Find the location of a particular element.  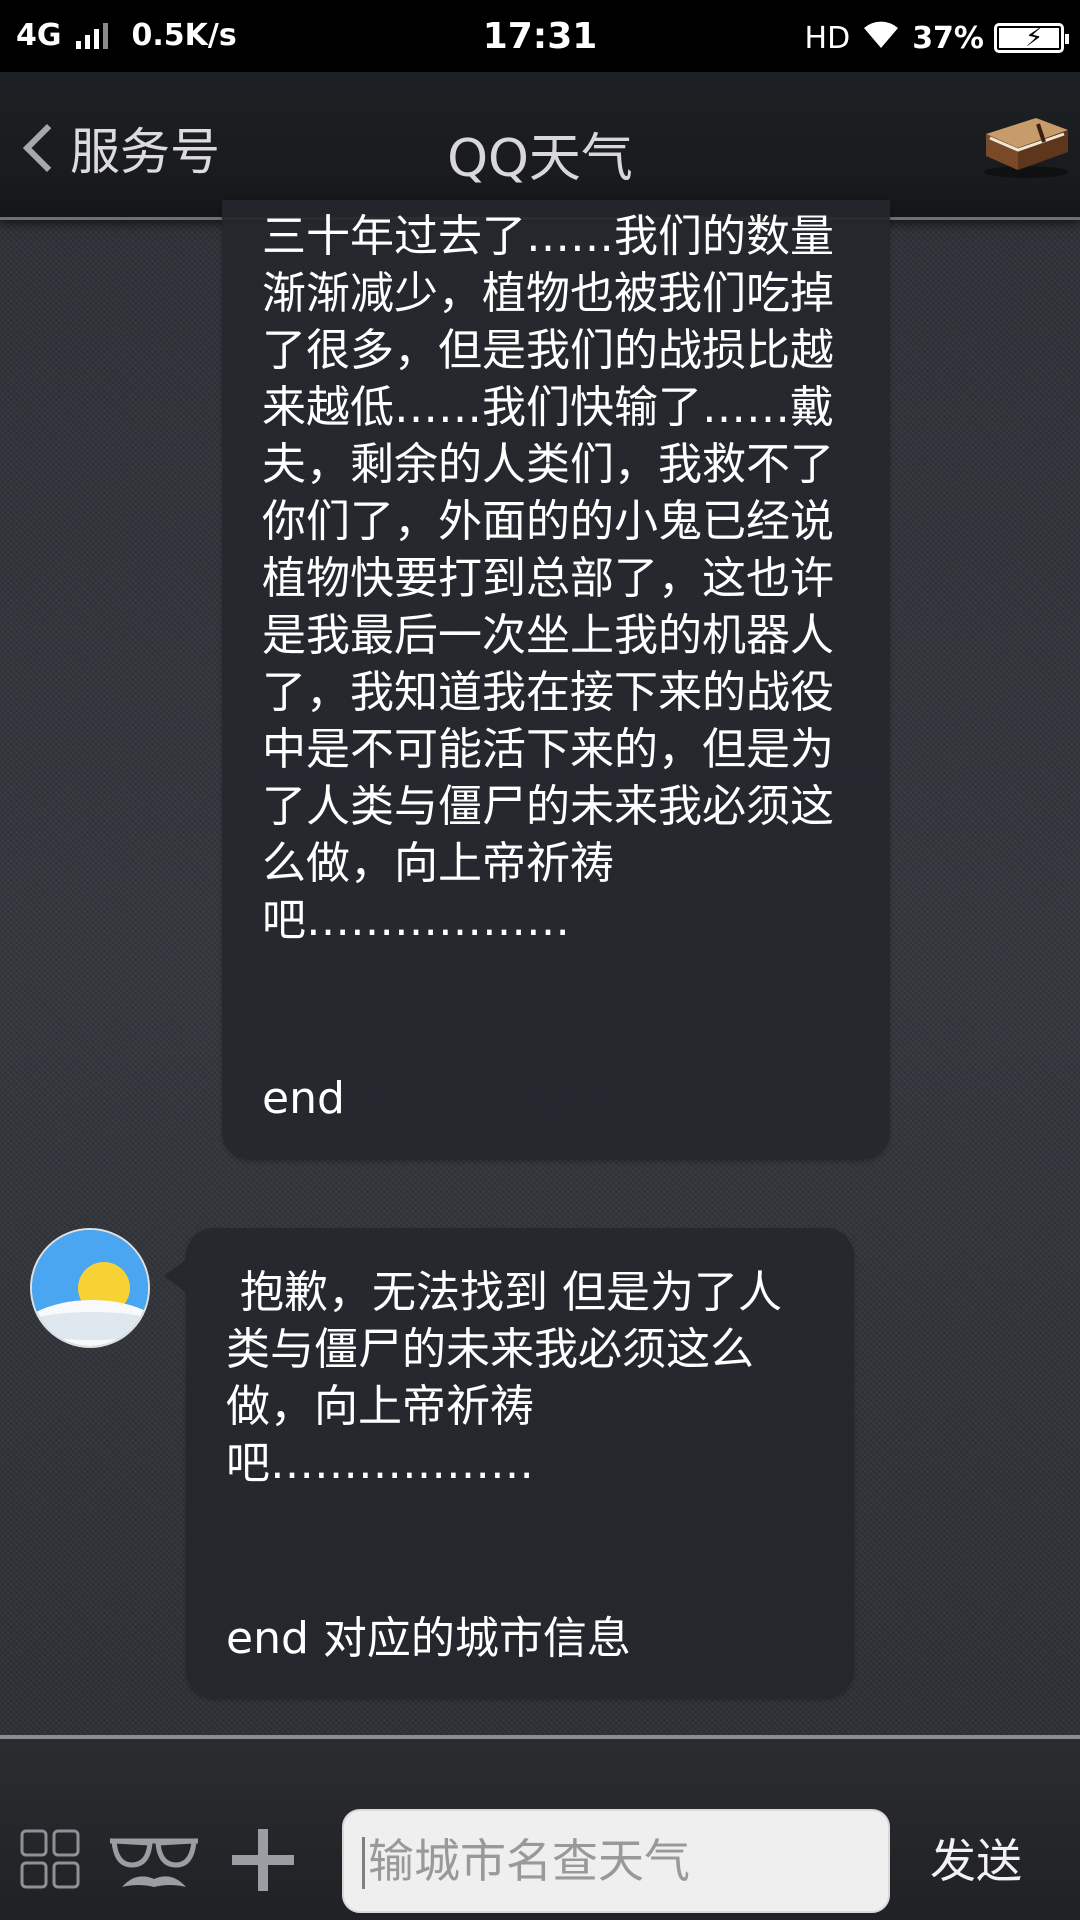

input-placeholder: 输城市名查天气 is located at coordinates (529, 1861).